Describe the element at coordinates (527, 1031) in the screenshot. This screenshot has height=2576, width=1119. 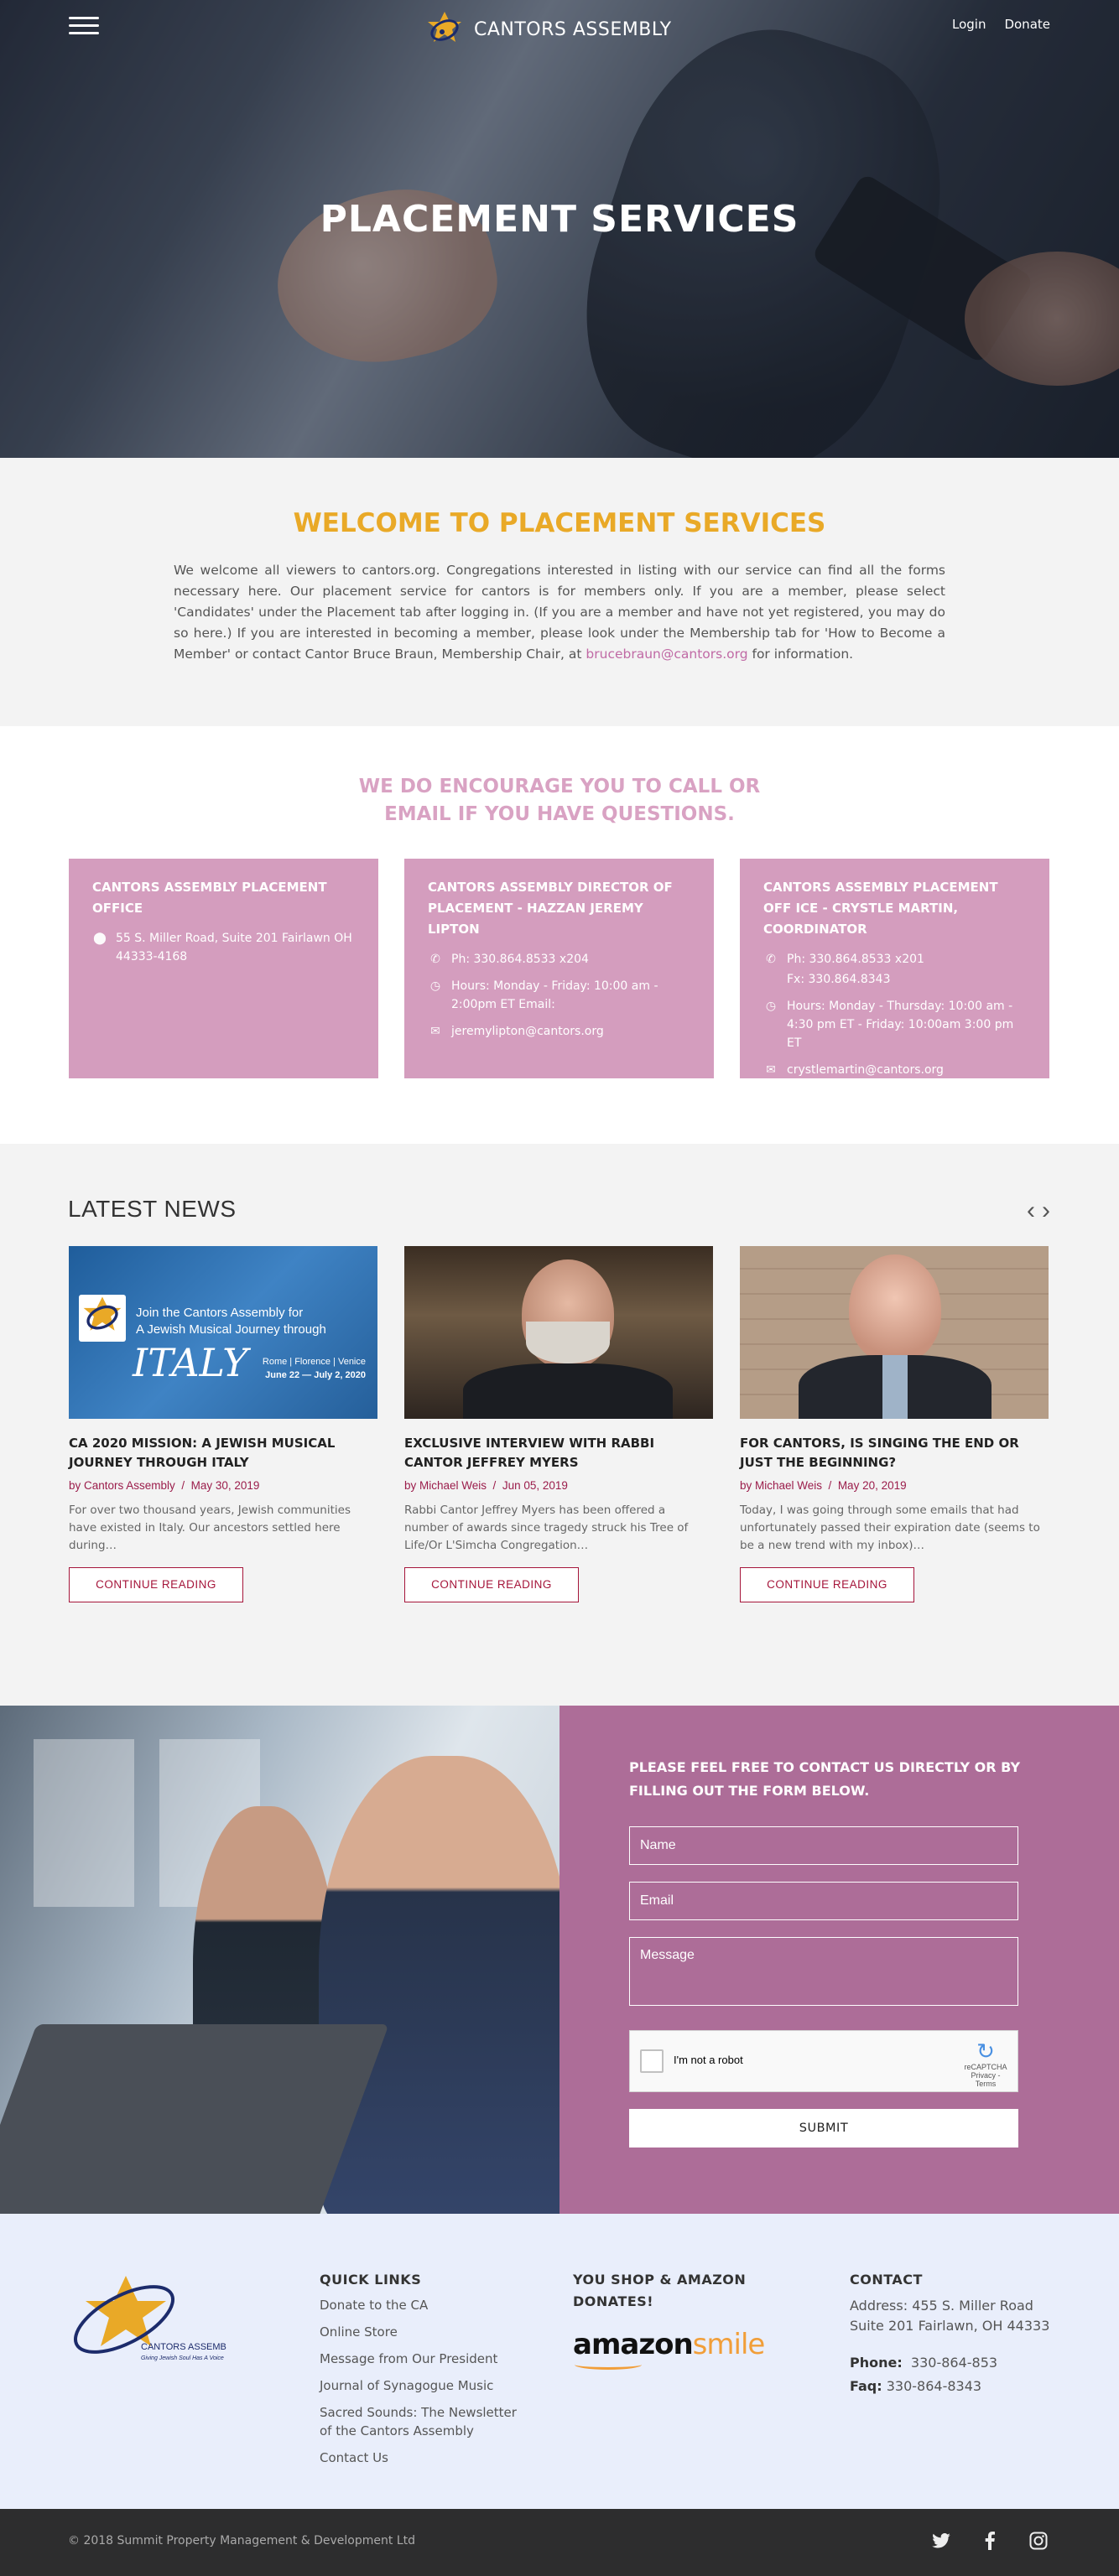
I see `card-email-link: jeremylipton@cantors.org` at that location.